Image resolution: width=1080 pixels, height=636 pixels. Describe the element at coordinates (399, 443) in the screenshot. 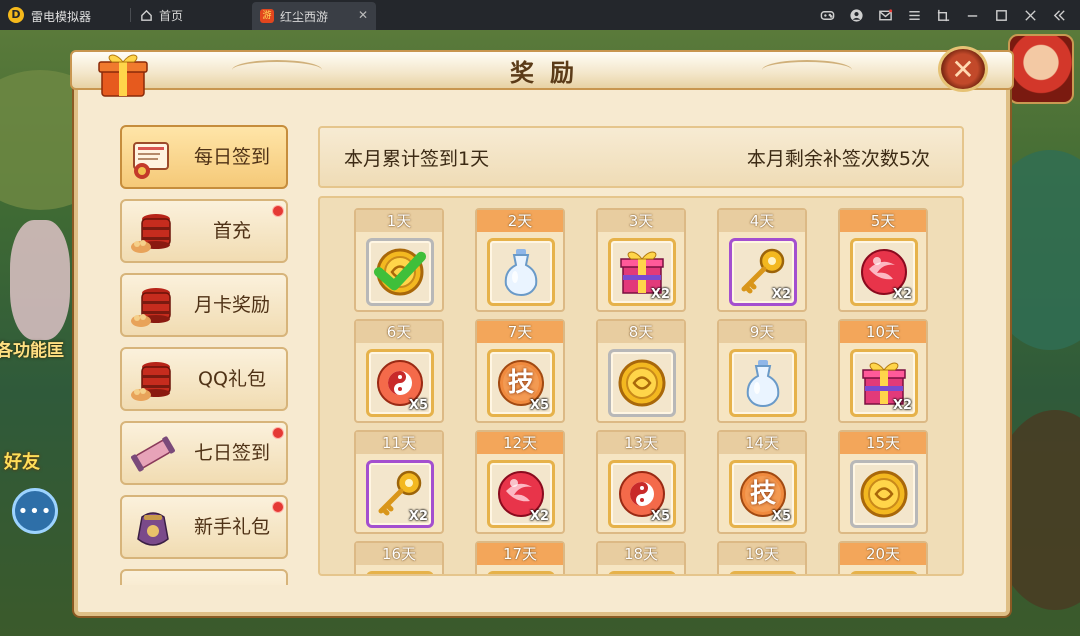

I see `day-label: 11天` at that location.